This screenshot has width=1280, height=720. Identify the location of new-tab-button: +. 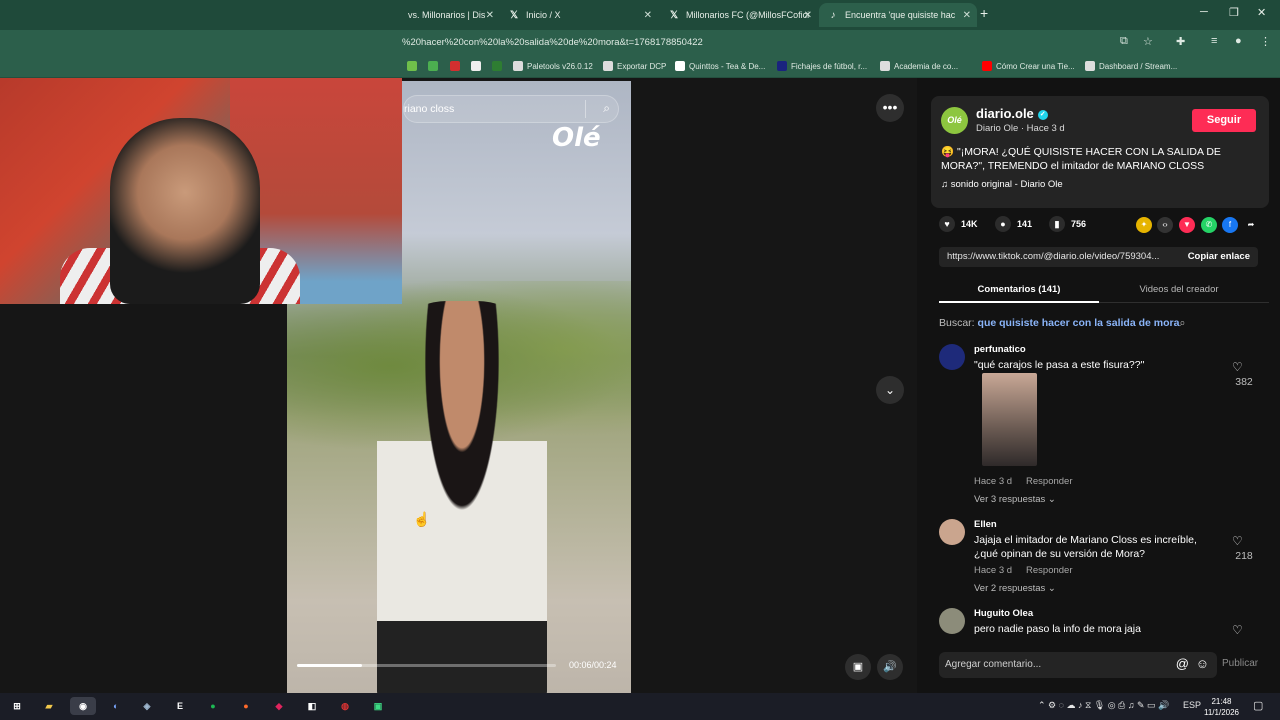
(984, 13).